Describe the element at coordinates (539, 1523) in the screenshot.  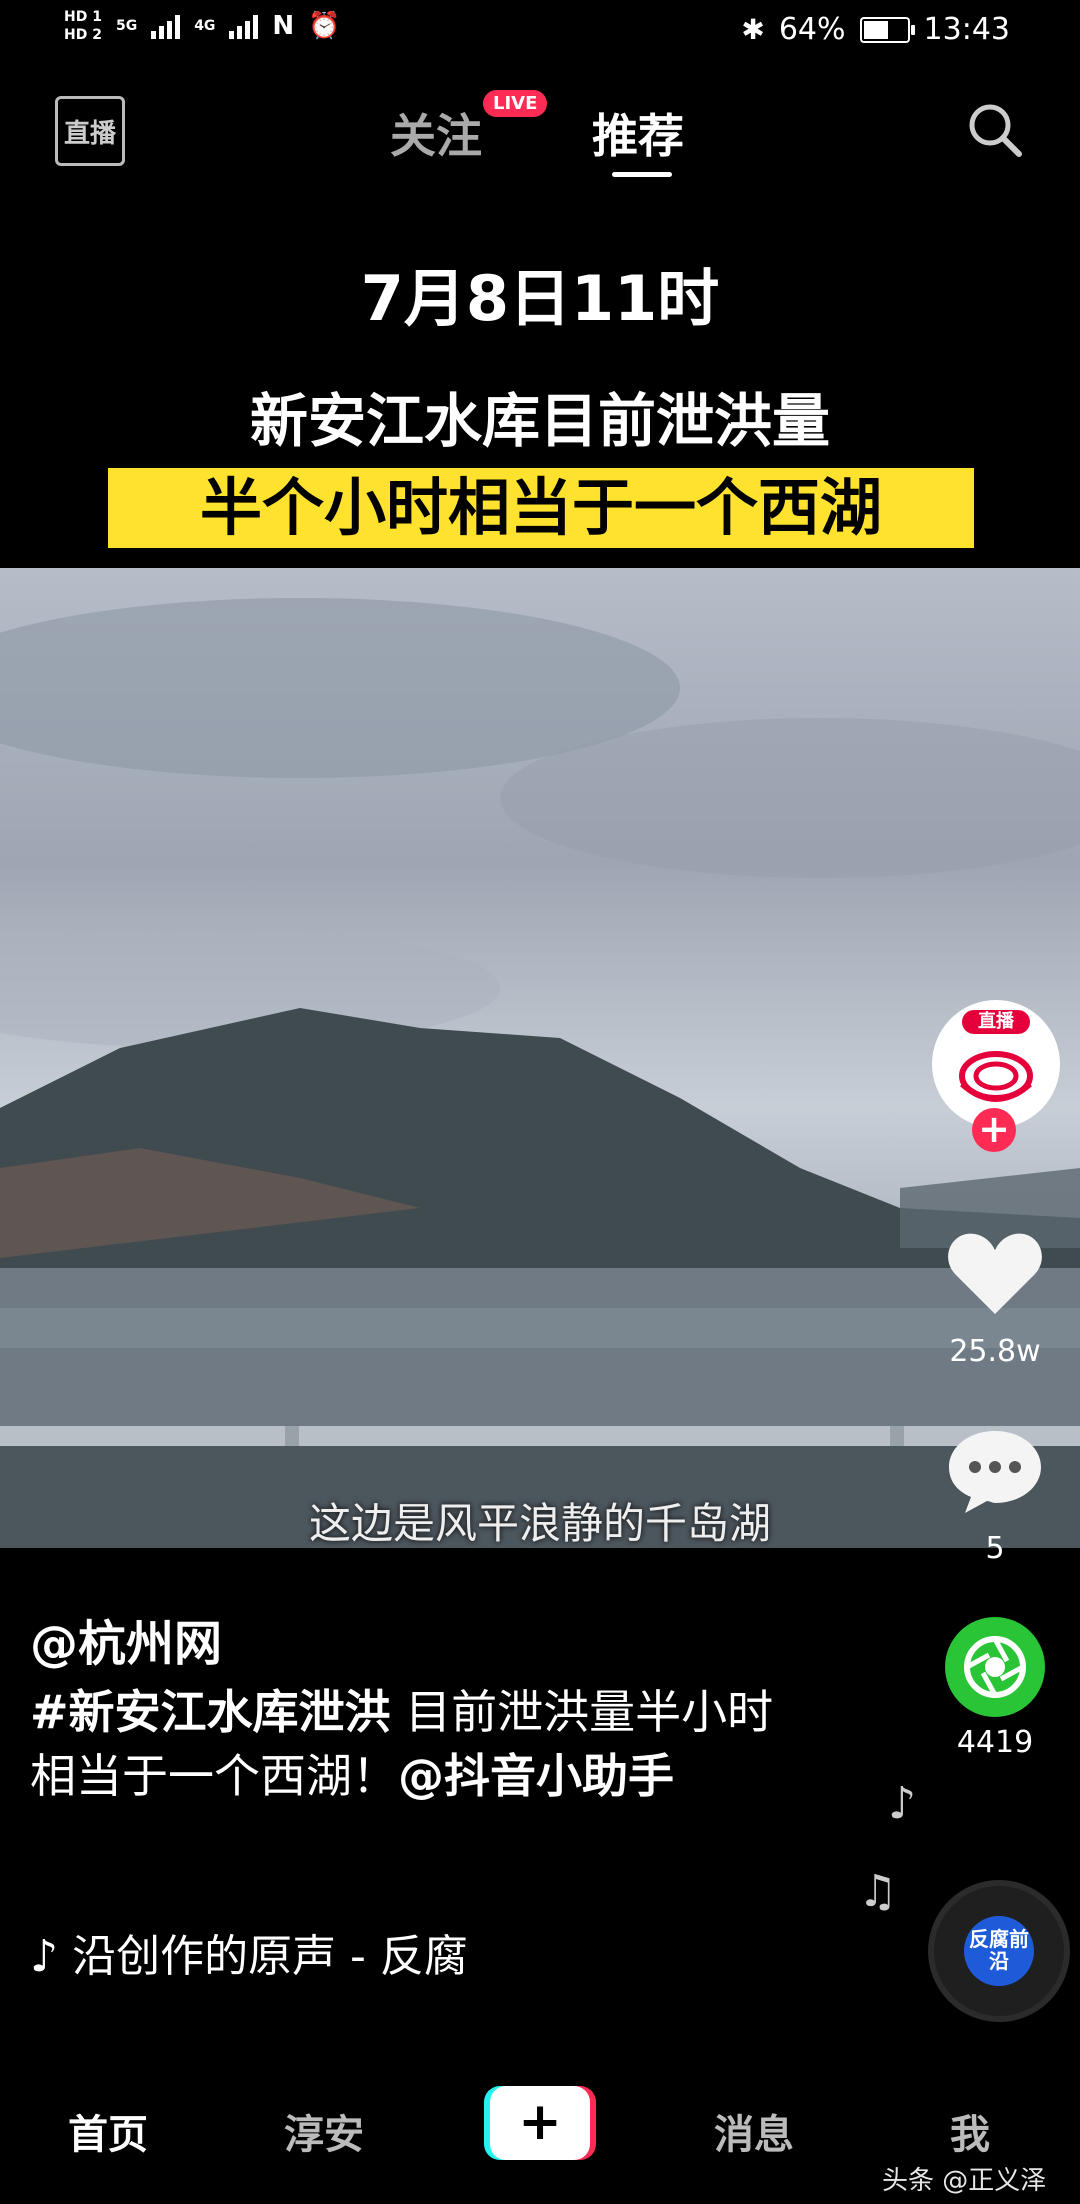
I see `video-subtitle: 这边是风平浪静的千岛湖` at that location.